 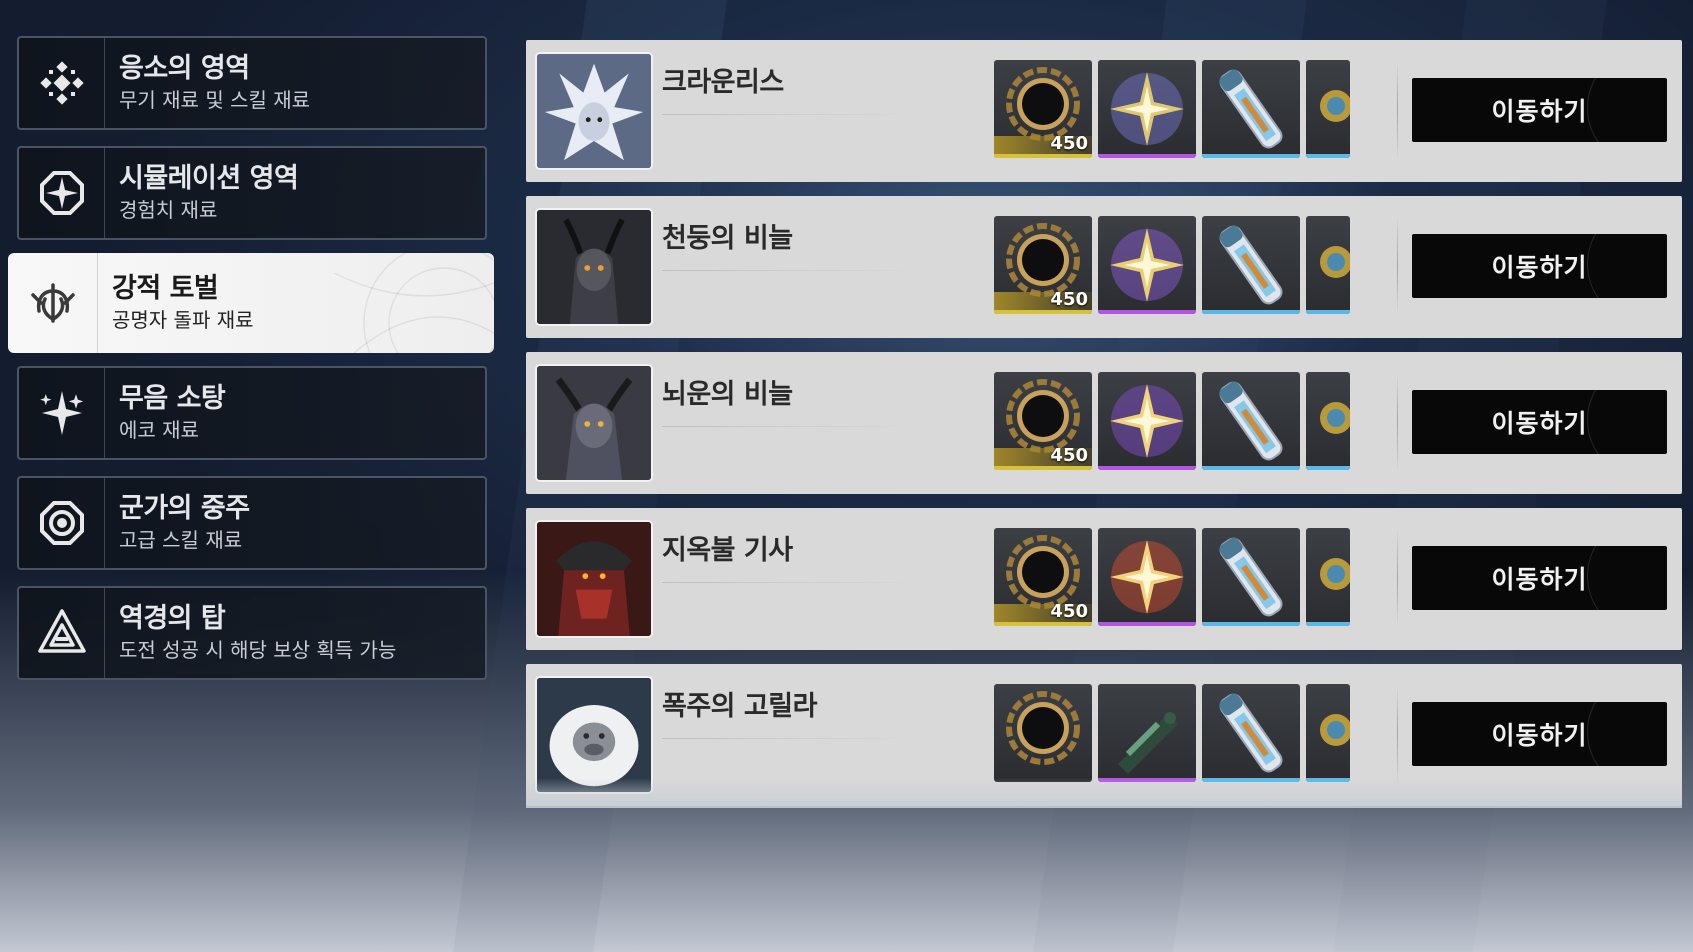 What do you see at coordinates (181, 540) in the screenshot?
I see `category-subtitle: 고급 스킬 재료` at bounding box center [181, 540].